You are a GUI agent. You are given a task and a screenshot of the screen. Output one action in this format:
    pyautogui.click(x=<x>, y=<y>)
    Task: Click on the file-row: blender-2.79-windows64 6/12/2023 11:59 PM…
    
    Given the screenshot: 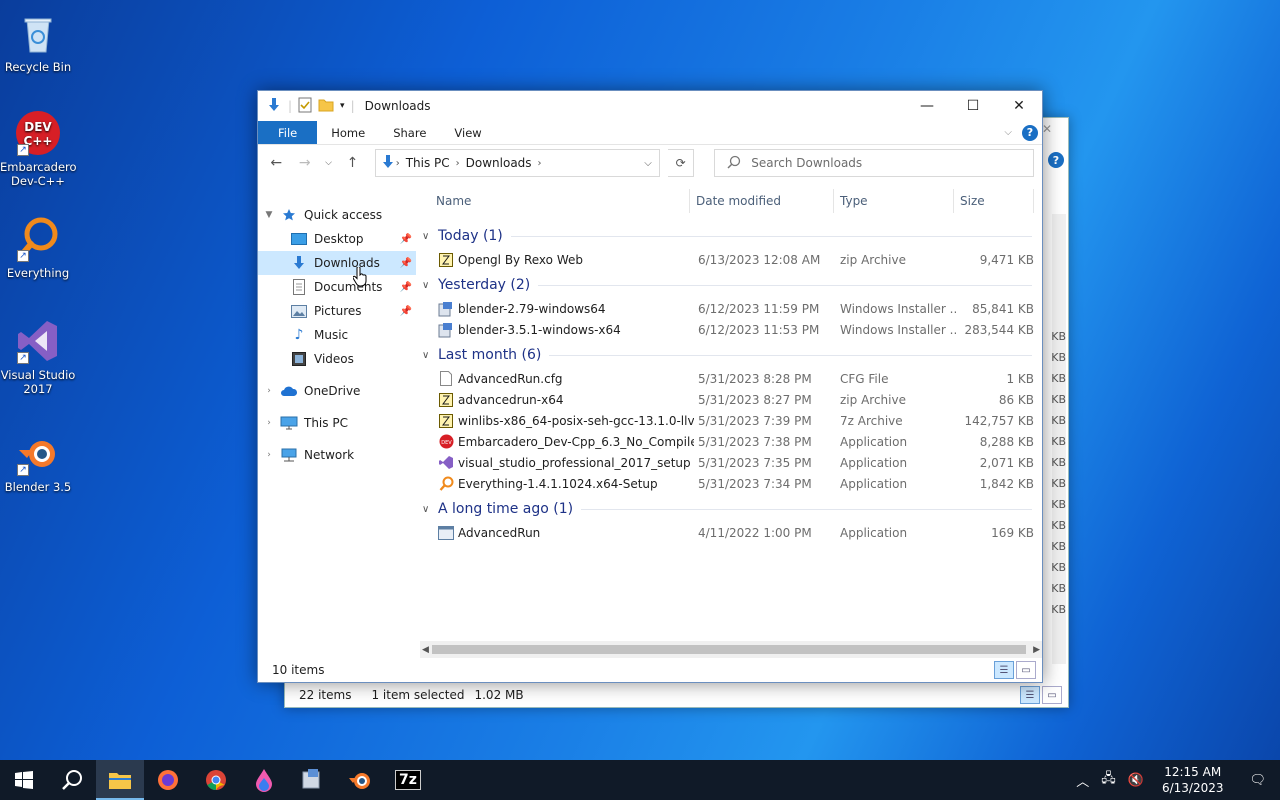 What is the action you would take?
    pyautogui.click(x=729, y=308)
    